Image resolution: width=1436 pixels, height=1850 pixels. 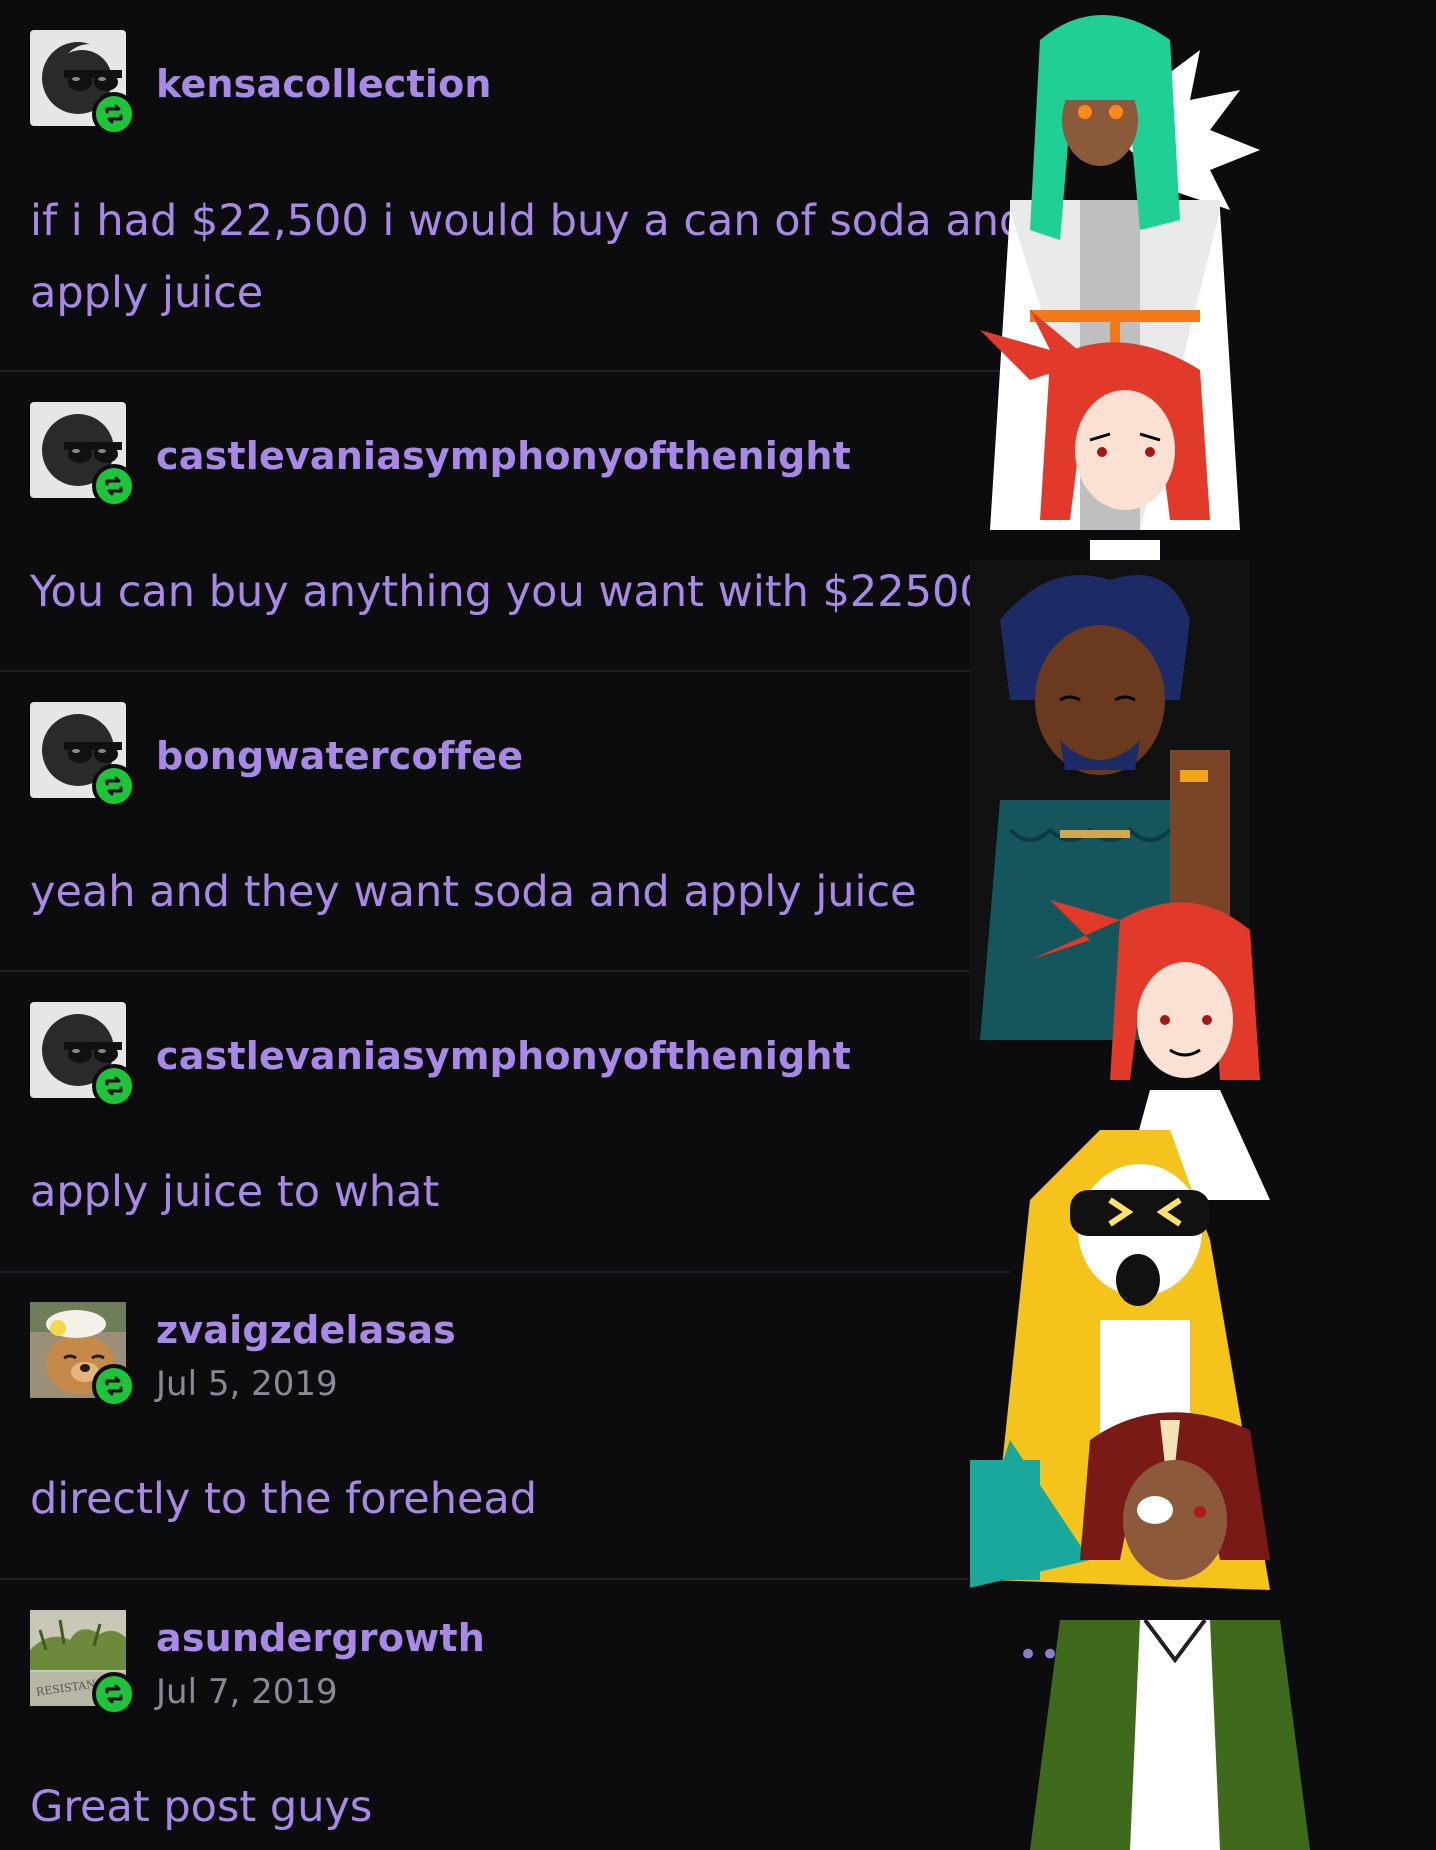 I want to click on post-text: yeah and they want soda and apply juice, so click(x=473, y=892).